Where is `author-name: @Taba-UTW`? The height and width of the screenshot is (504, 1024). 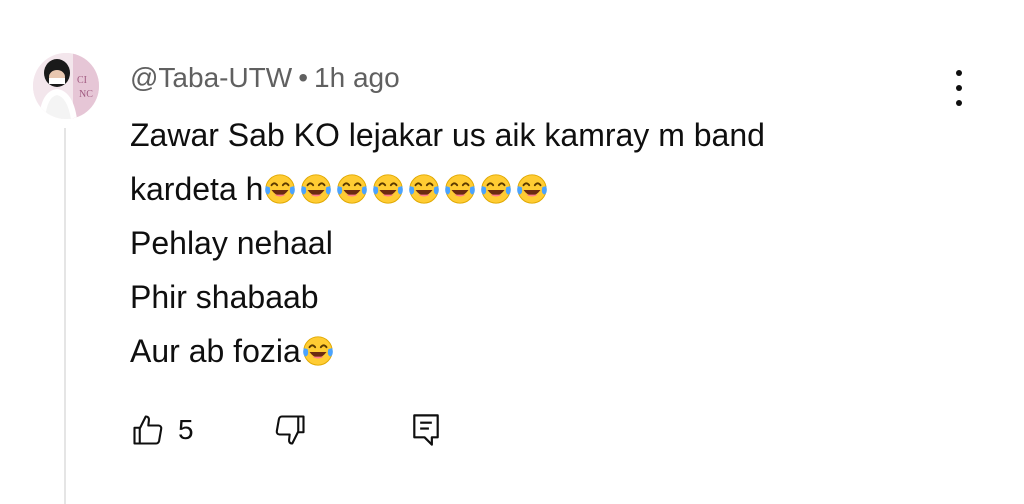
author-name: @Taba-UTW is located at coordinates (211, 77).